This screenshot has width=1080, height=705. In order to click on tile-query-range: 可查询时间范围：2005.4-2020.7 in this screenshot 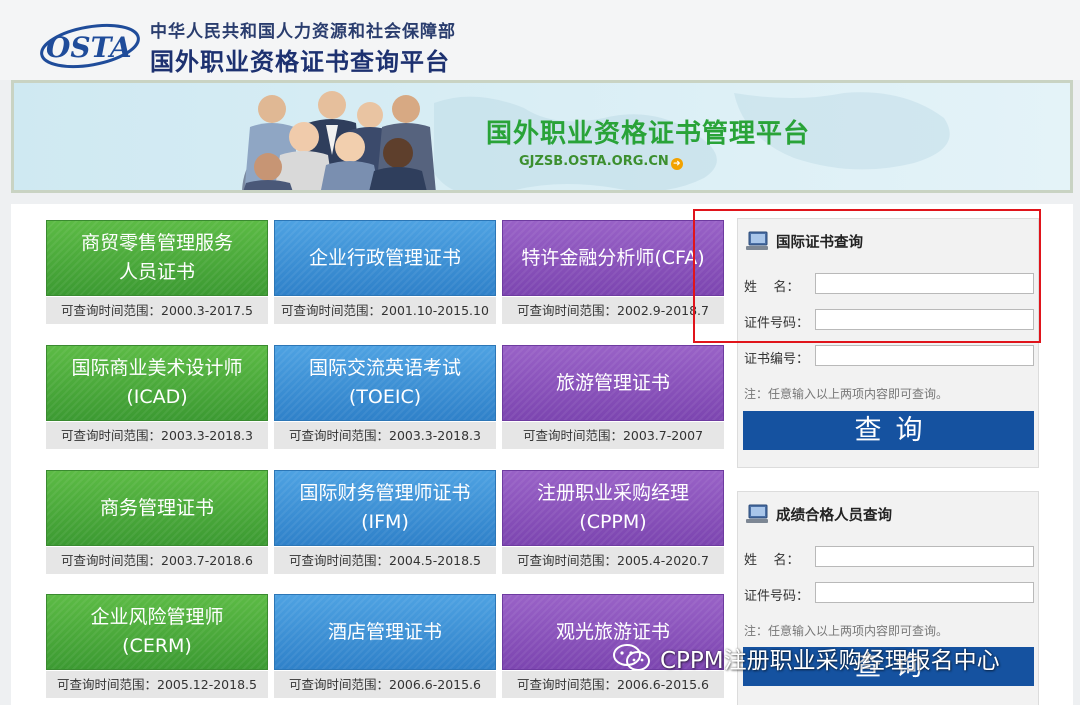, I will do `click(613, 560)`.